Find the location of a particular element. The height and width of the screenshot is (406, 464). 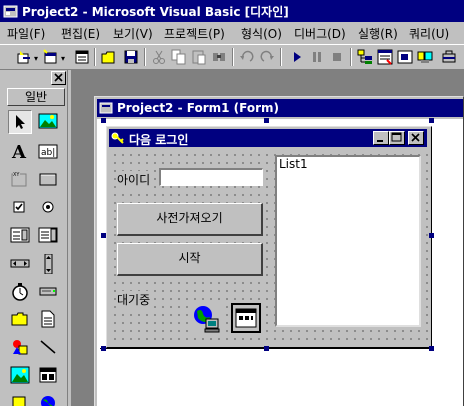

combobox-tool is located at coordinates (20, 236).